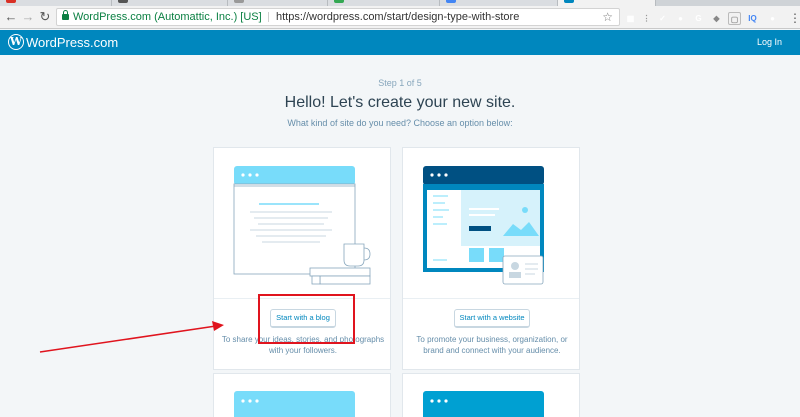 This screenshot has height=417, width=800. Describe the element at coordinates (698, 18) in the screenshot. I see `grammarly-extension-icon: G` at that location.